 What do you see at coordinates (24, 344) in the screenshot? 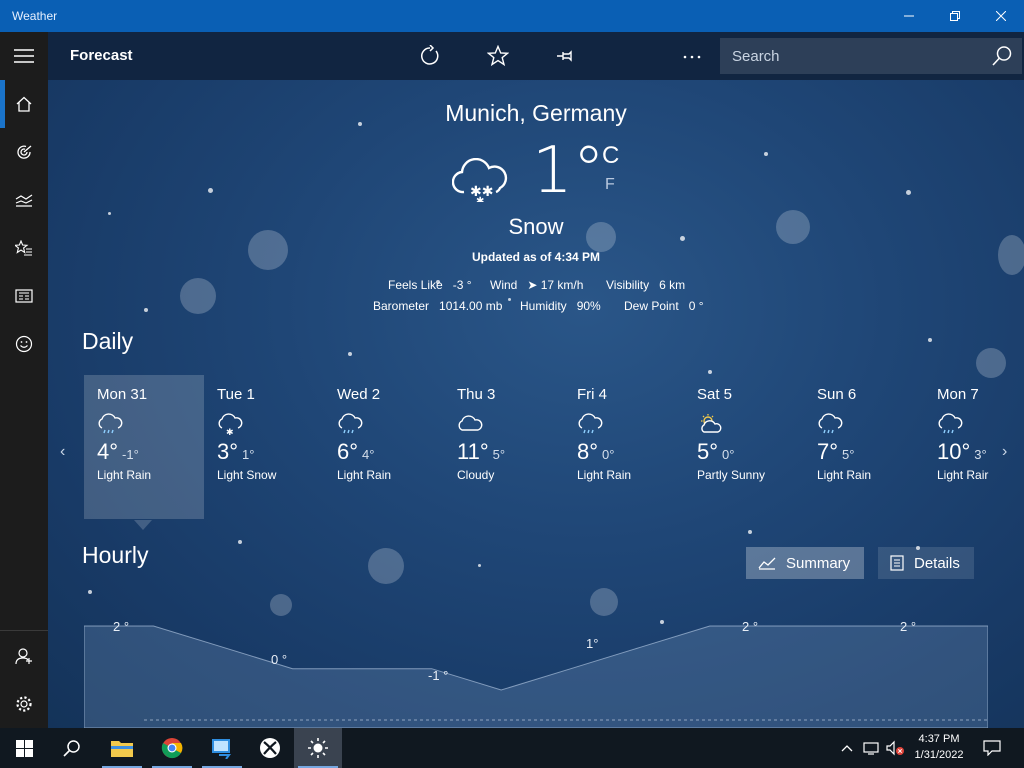
I see `nav-item-feedback` at bounding box center [24, 344].